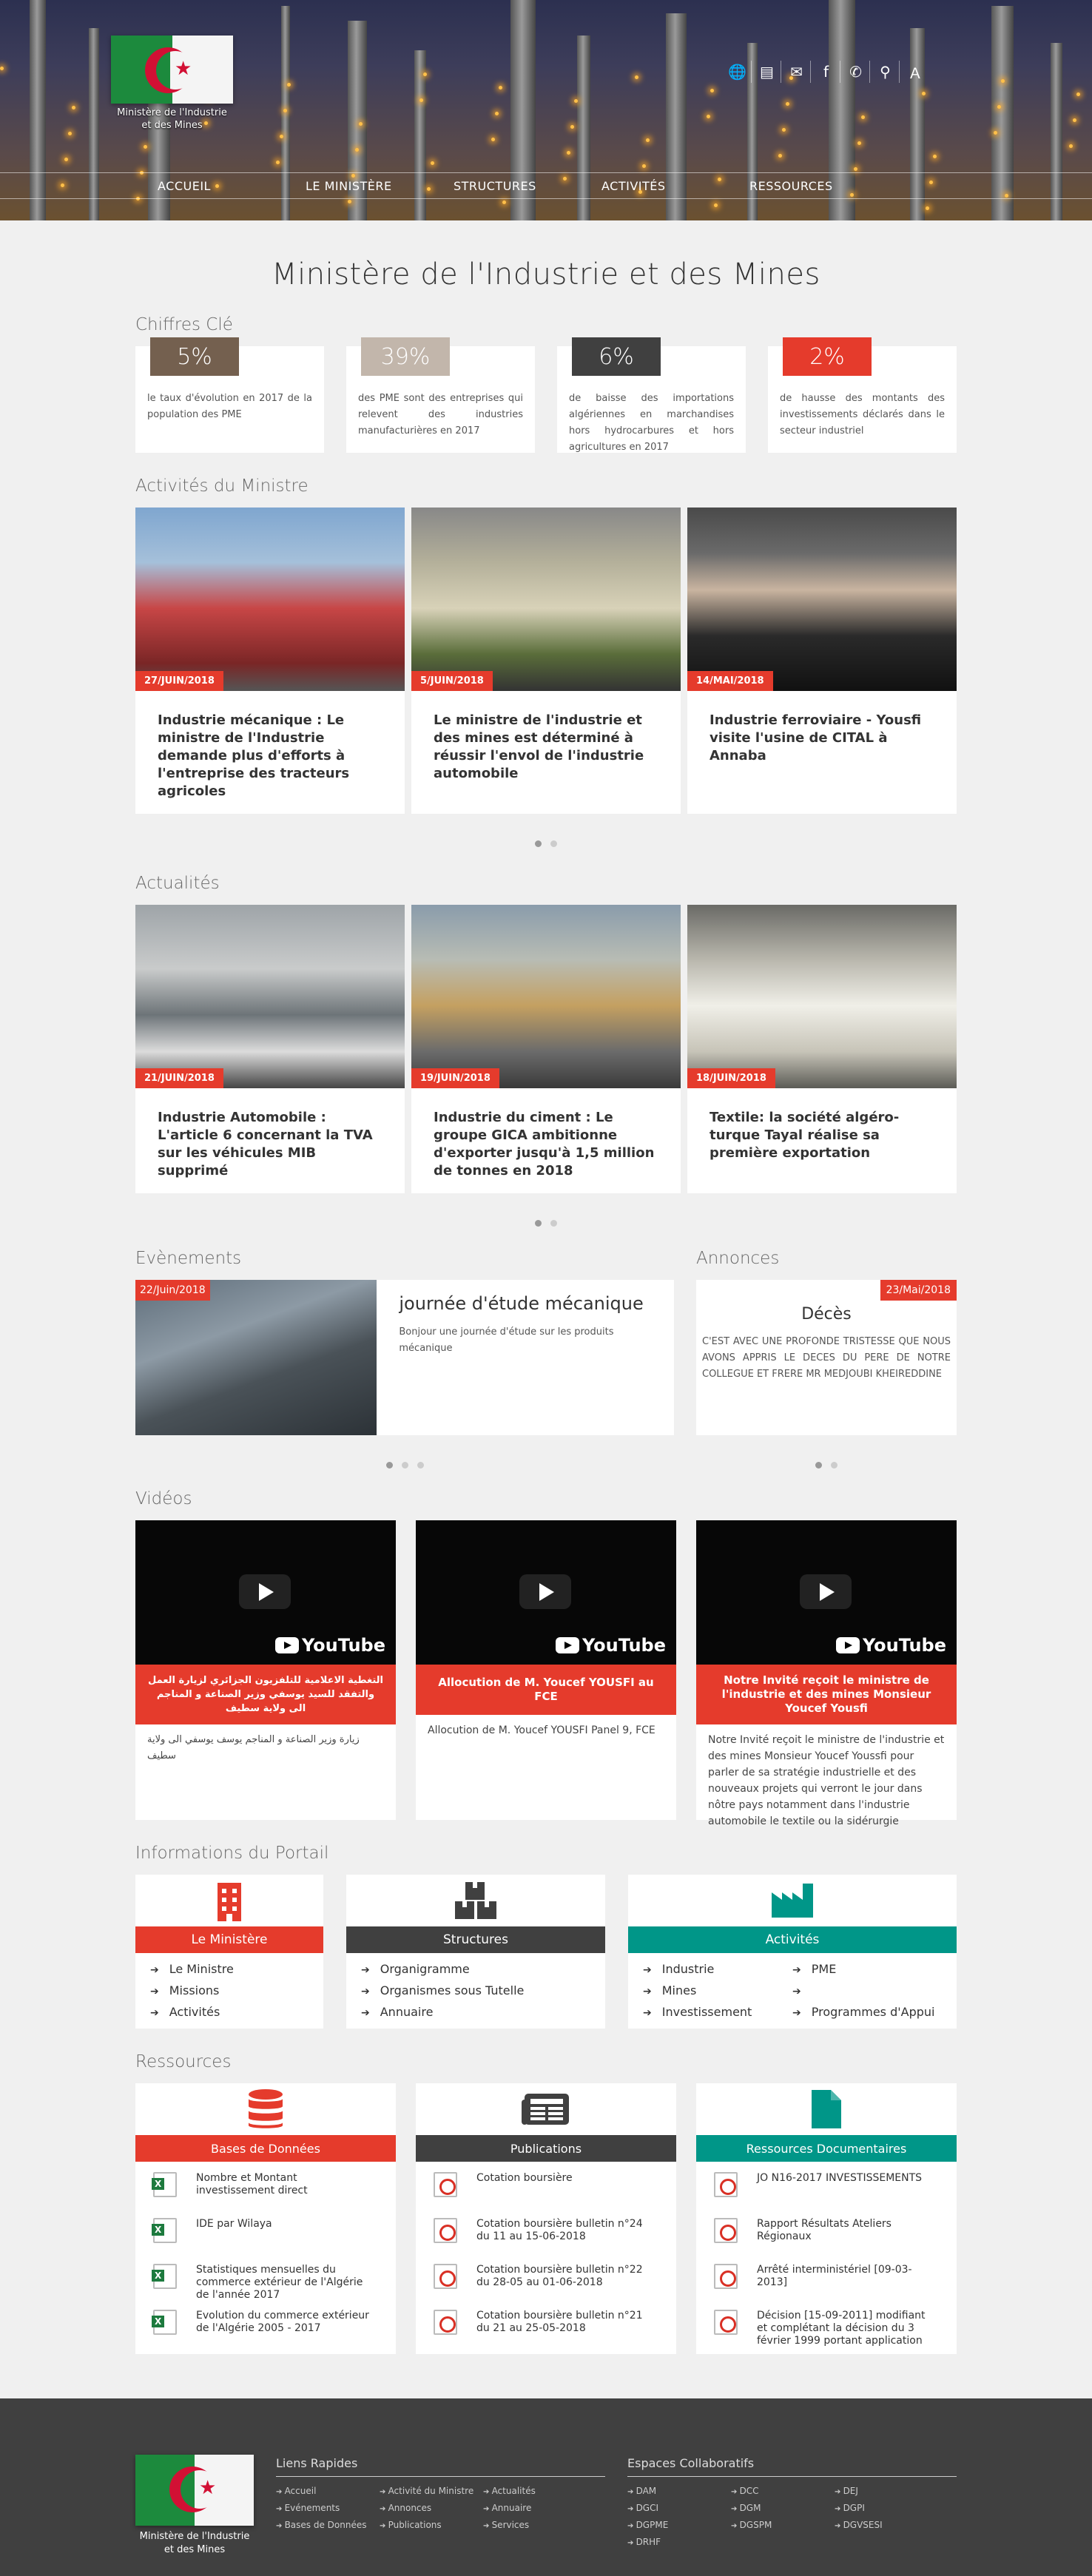 The width and height of the screenshot is (1092, 2576). Describe the element at coordinates (546, 599) in the screenshot. I see `car-factory-photo: 5/JUIN/2018` at that location.